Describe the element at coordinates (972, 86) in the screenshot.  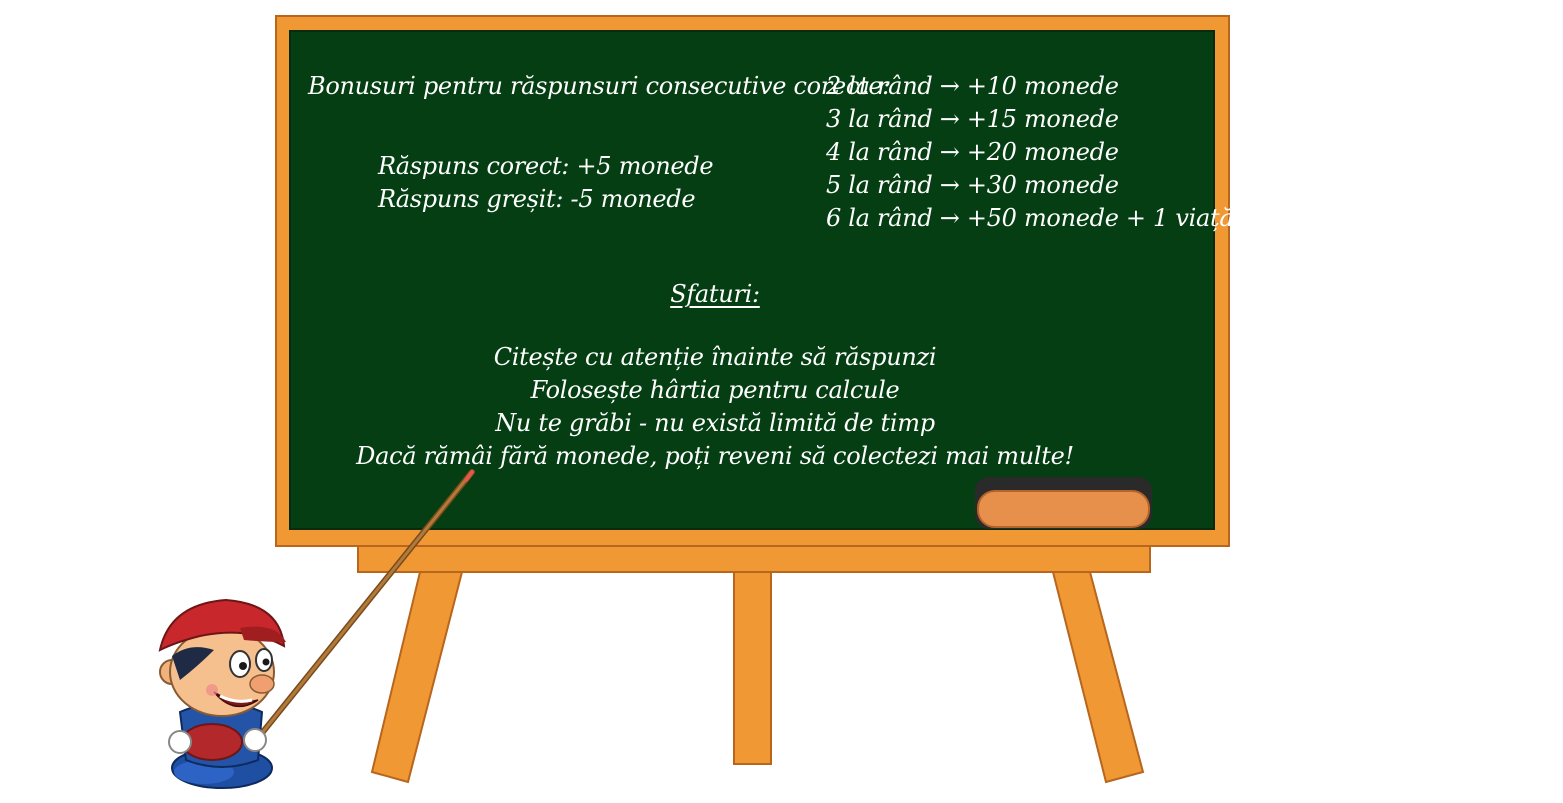
I see `bonus-item: 2 la rând → +10 monede` at that location.